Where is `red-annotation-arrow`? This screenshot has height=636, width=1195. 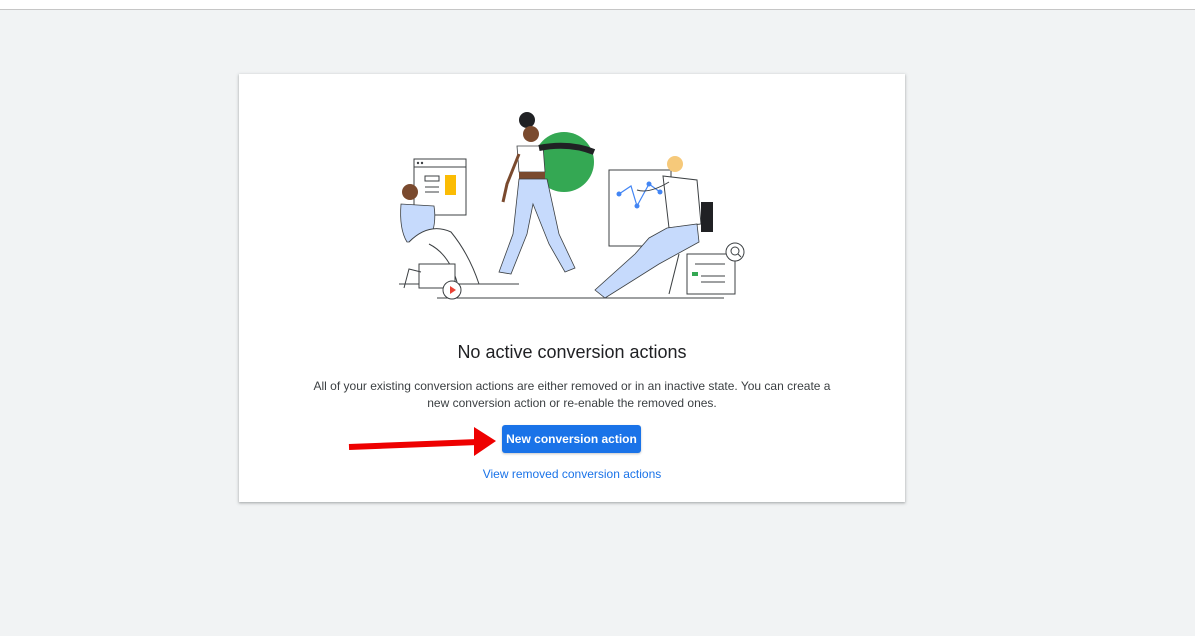
red-annotation-arrow is located at coordinates (422, 441).